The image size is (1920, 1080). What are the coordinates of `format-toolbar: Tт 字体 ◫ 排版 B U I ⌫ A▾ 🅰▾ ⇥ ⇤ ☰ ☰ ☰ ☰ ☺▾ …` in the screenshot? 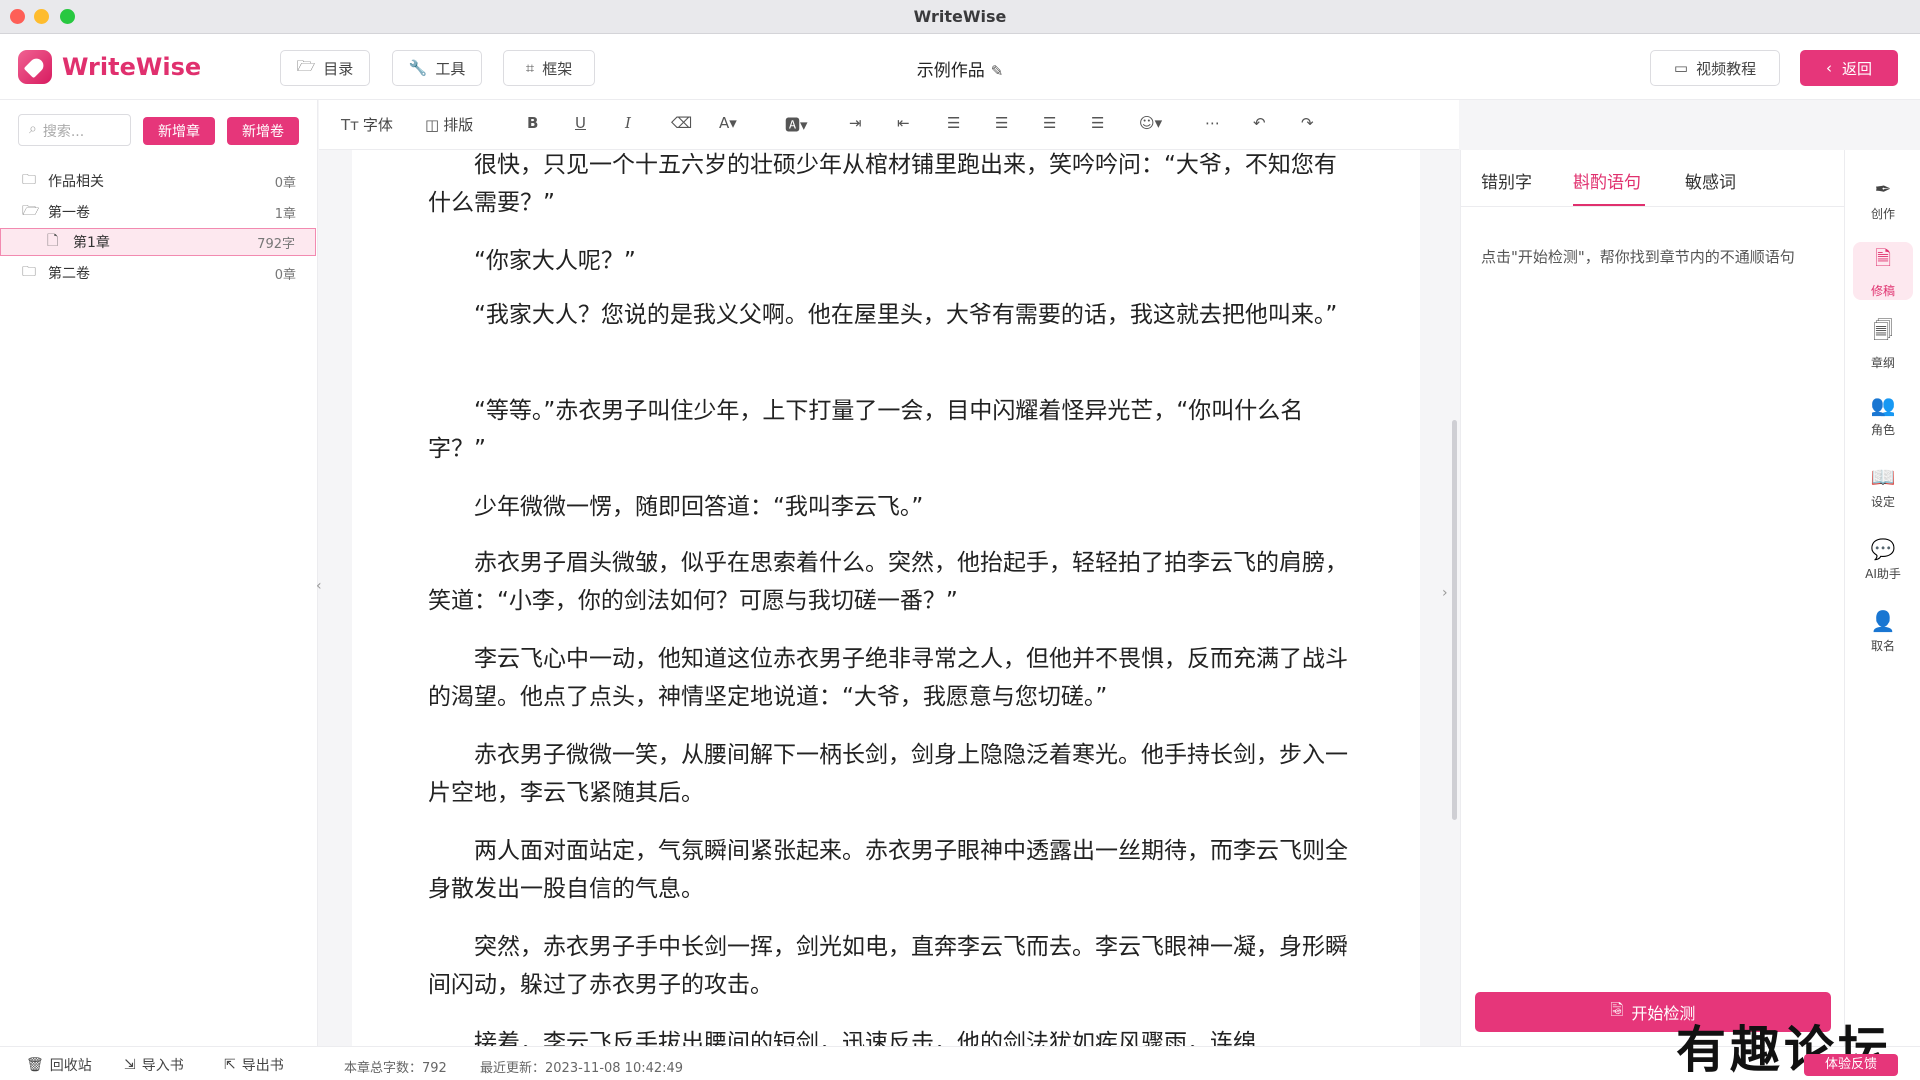 It's located at (889, 125).